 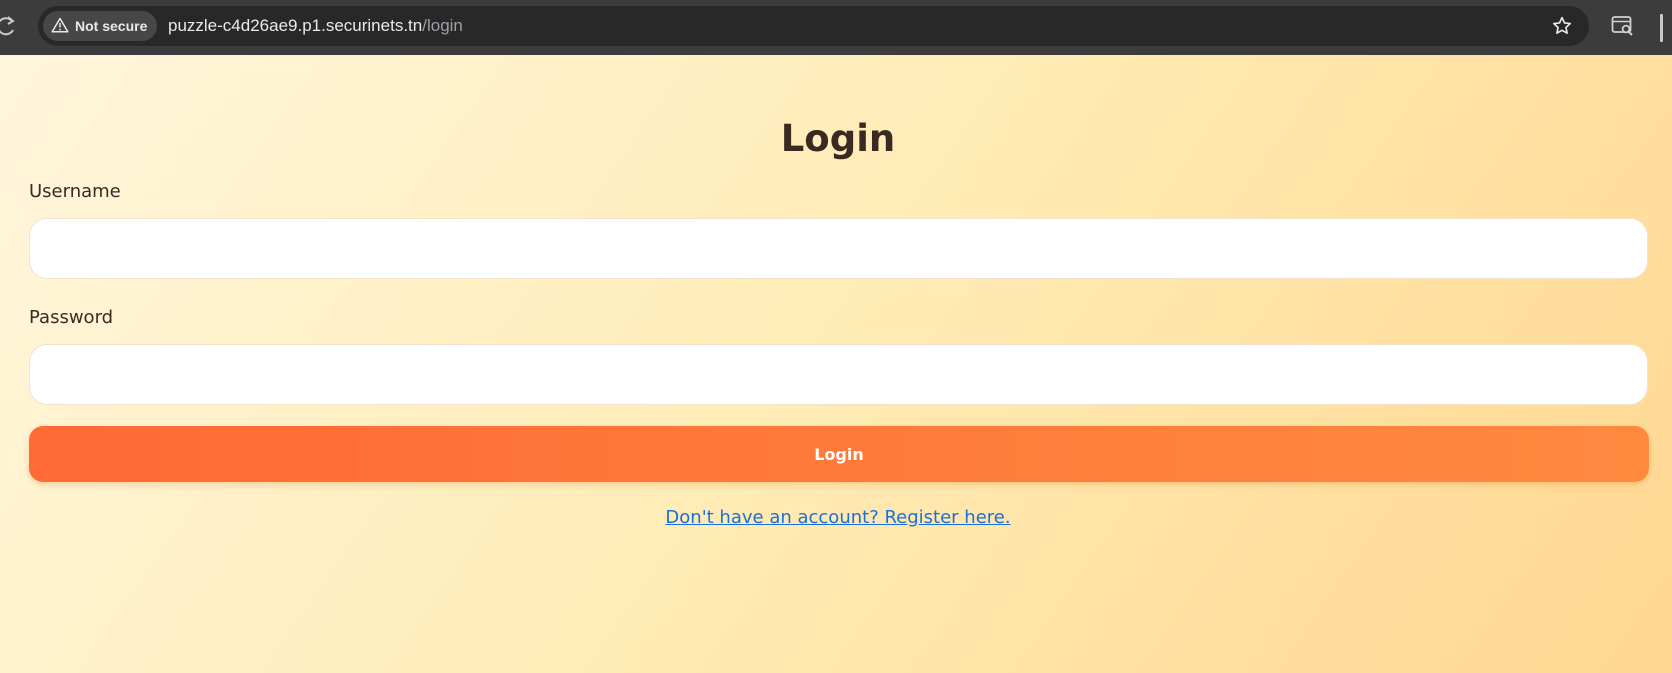 What do you see at coordinates (60, 26) in the screenshot?
I see `warning-icon` at bounding box center [60, 26].